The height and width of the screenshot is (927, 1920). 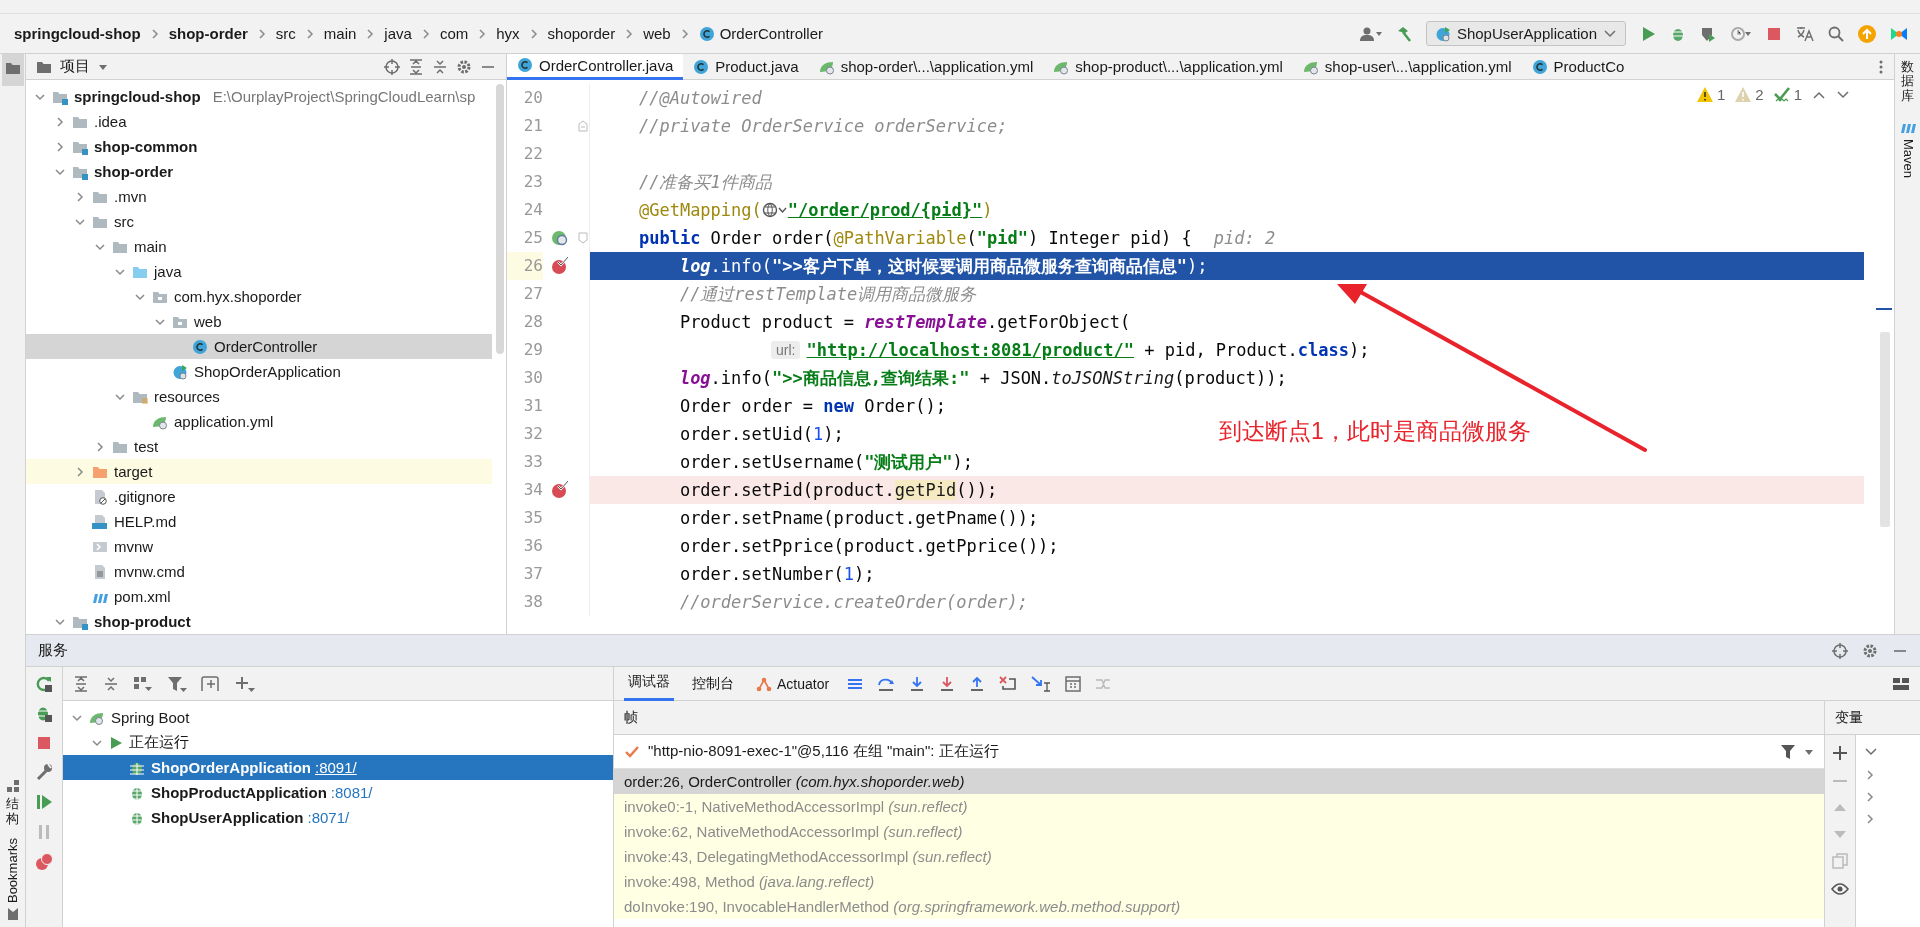 I want to click on add-icon, so click(x=245, y=683).